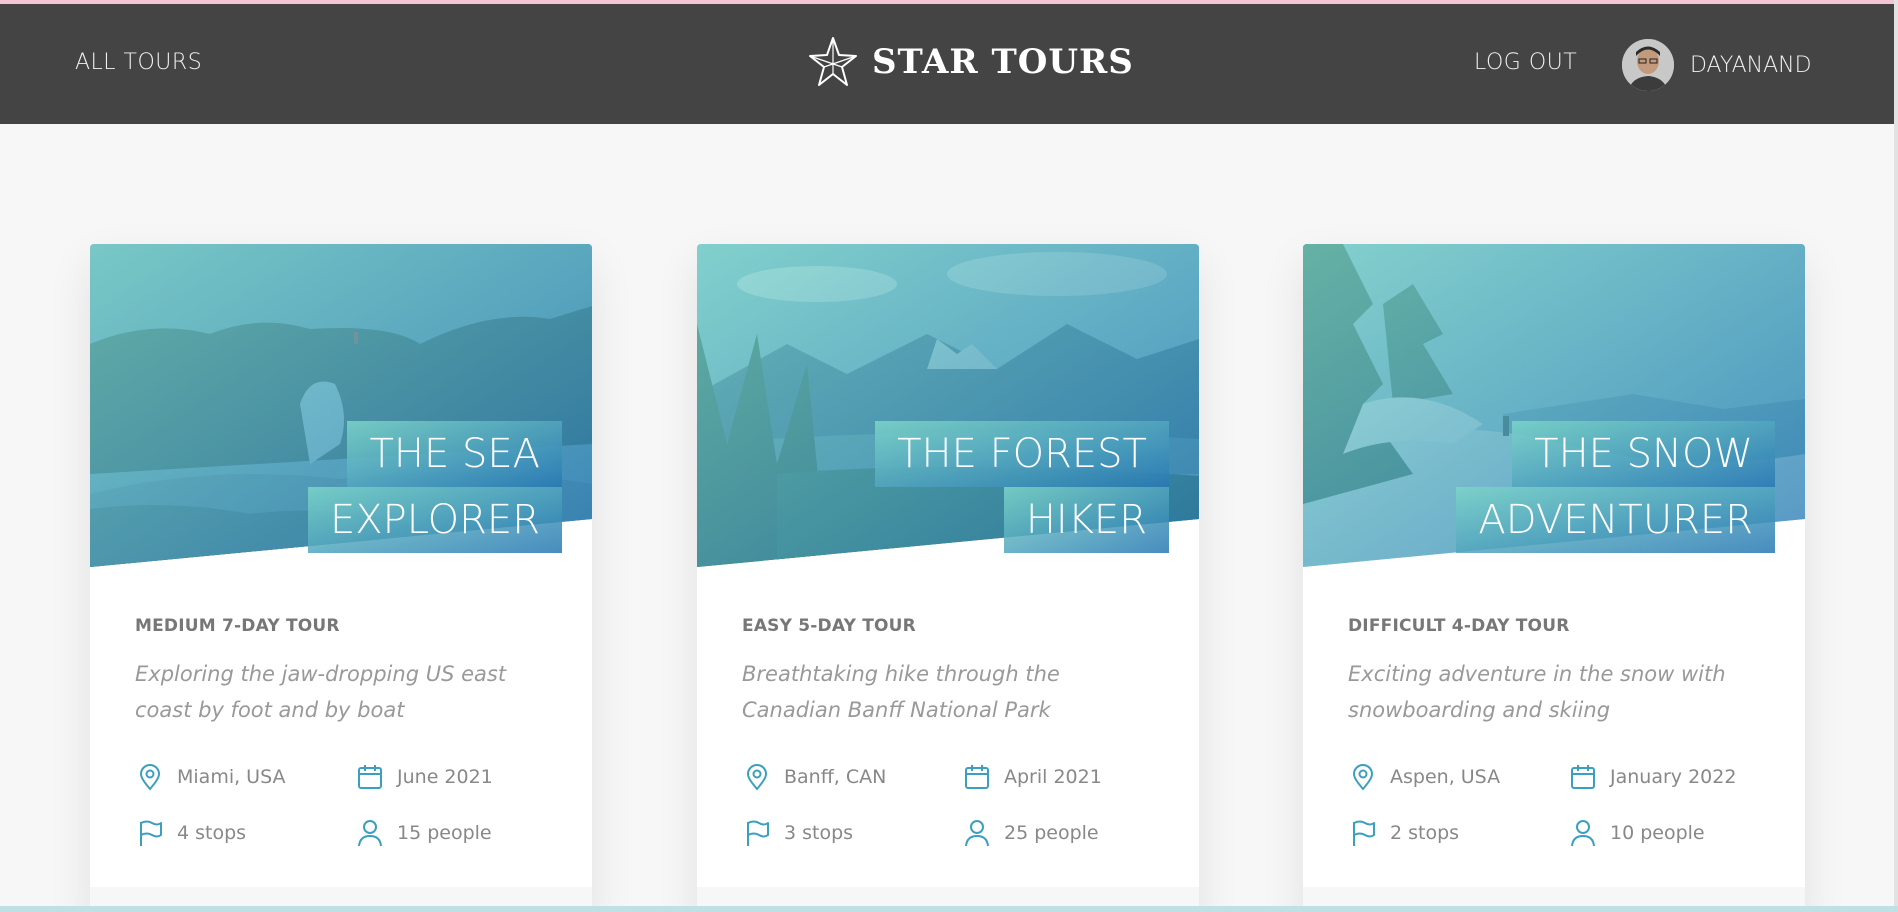 This screenshot has height=912, width=1898. I want to click on tour-title: THE SNOW ADVENTURER, so click(1615, 487).